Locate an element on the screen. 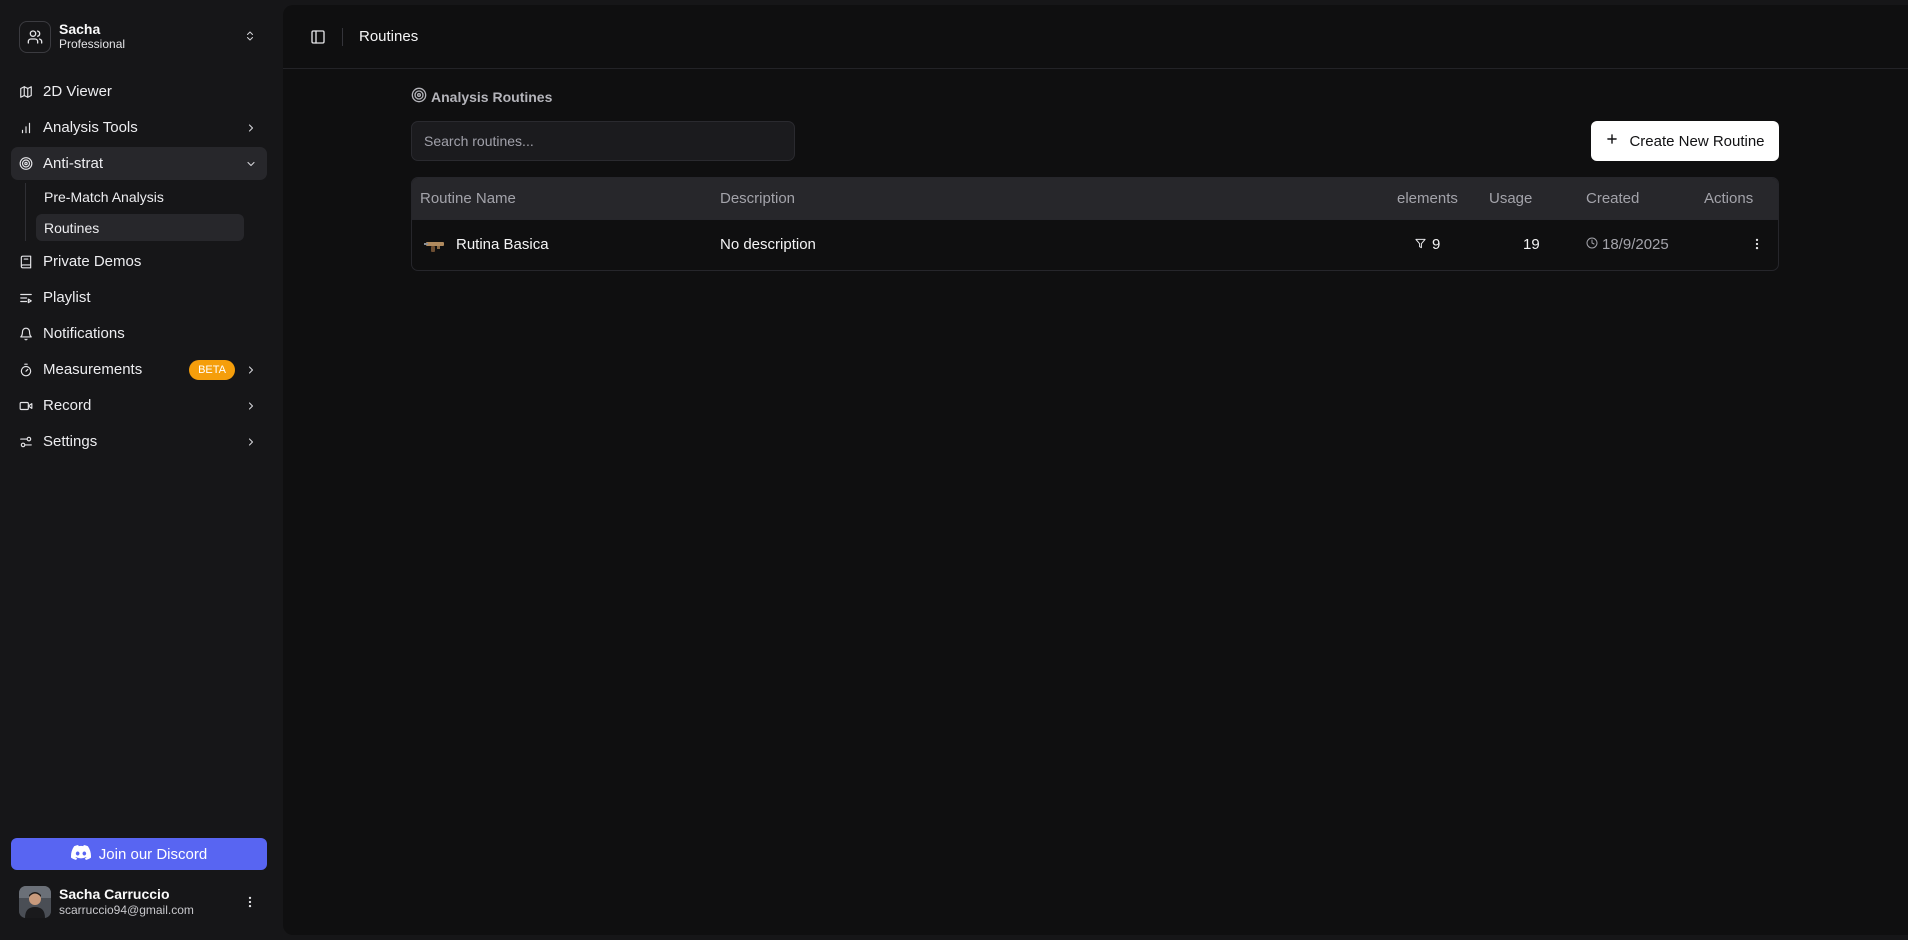  team-plan: Professional is located at coordinates (92, 43).